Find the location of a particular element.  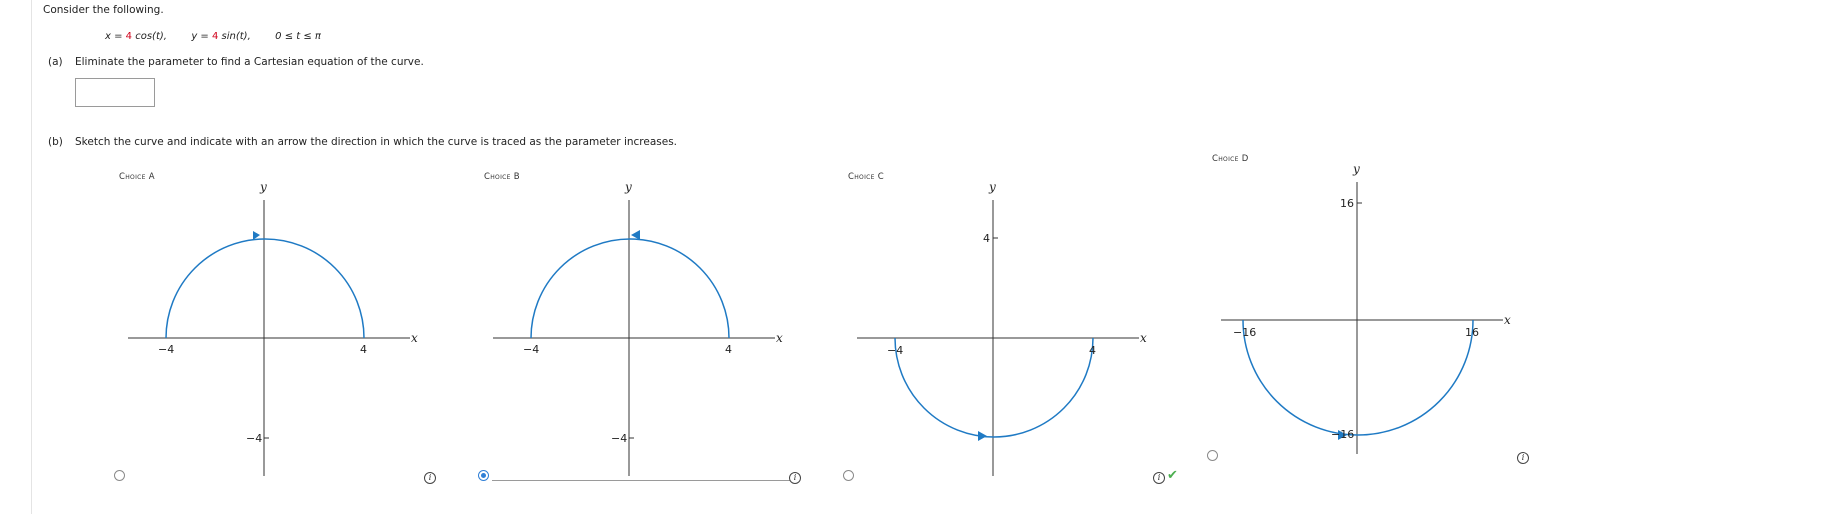

cartesian-equation-input is located at coordinates (115, 92).